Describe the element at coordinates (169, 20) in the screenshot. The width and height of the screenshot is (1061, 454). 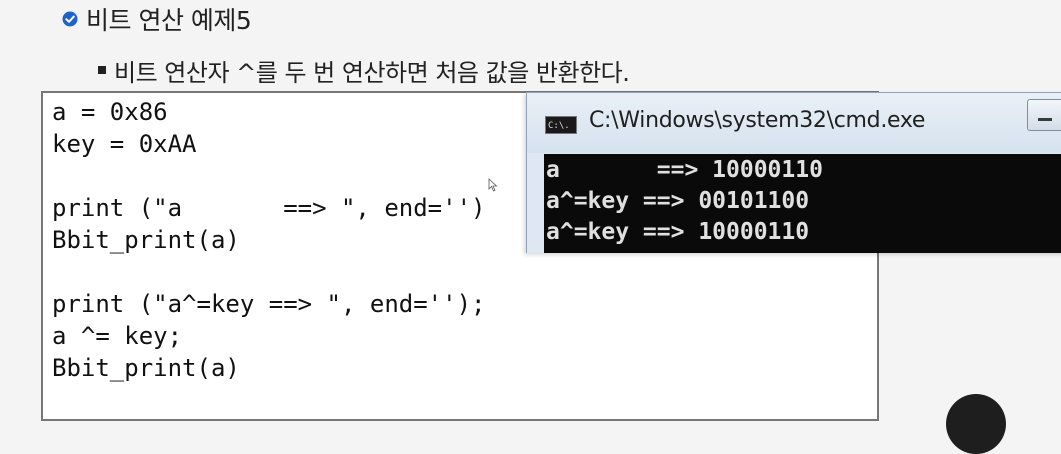
I see `heading-text: 비트 연산 예제5` at that location.